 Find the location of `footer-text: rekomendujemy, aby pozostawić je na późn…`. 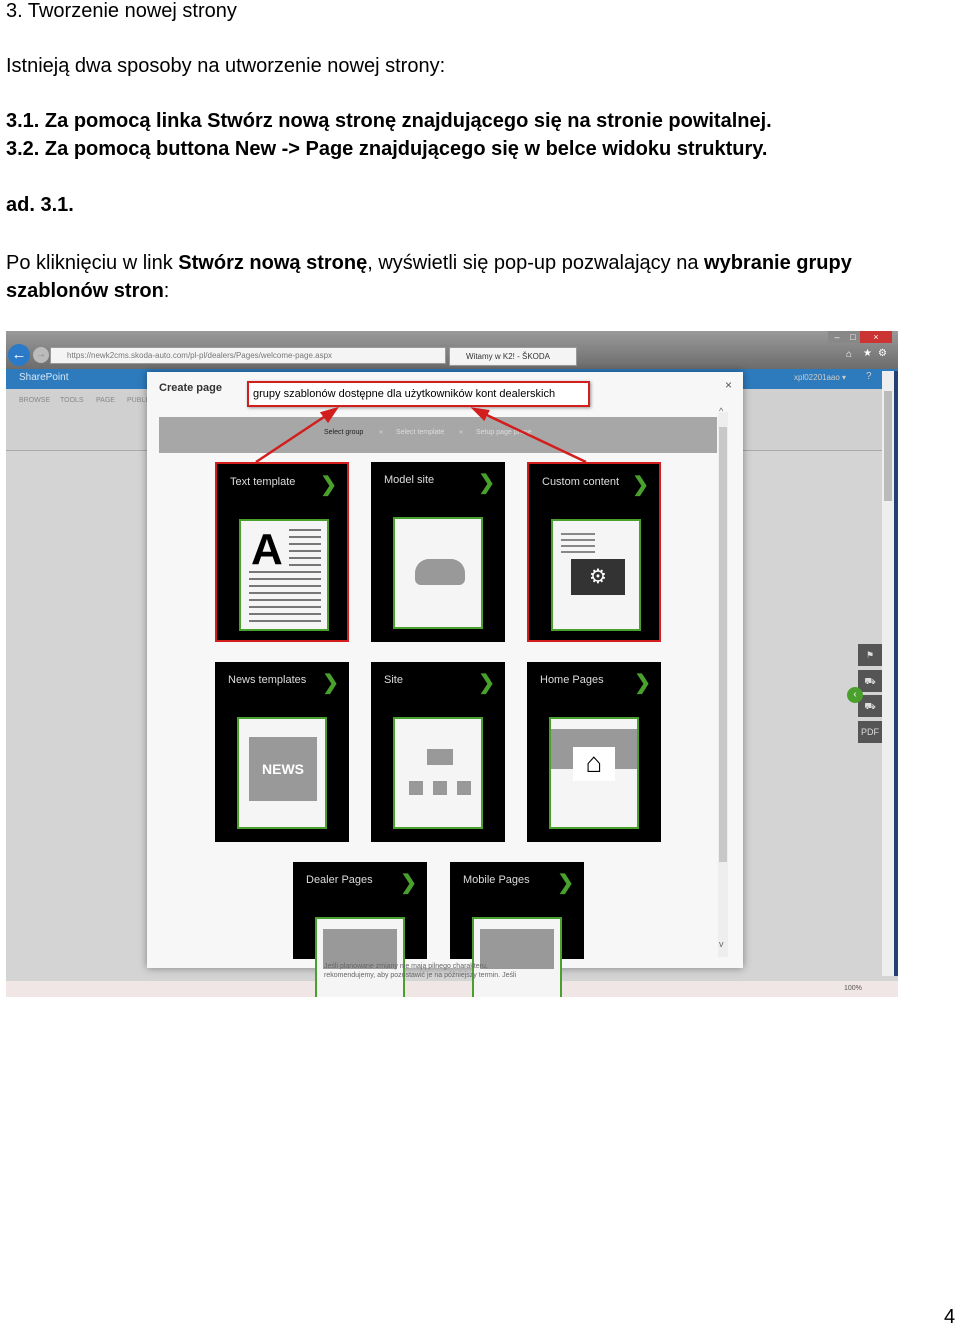

footer-text: rekomendujemy, aby pozostawić je na późn… is located at coordinates (420, 975).